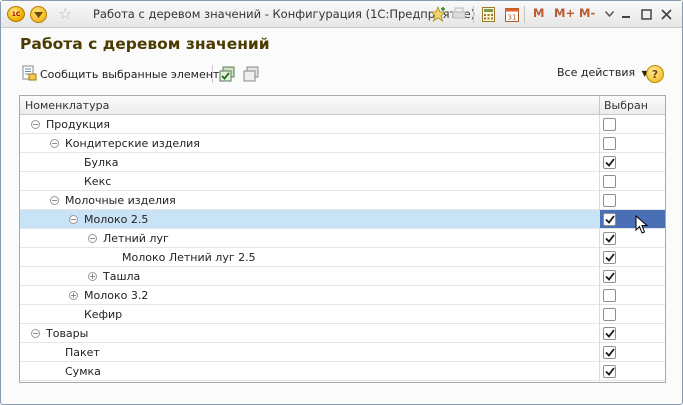 The image size is (683, 405). Describe the element at coordinates (438, 14) in the screenshot. I see `add-favorite-icon` at that location.